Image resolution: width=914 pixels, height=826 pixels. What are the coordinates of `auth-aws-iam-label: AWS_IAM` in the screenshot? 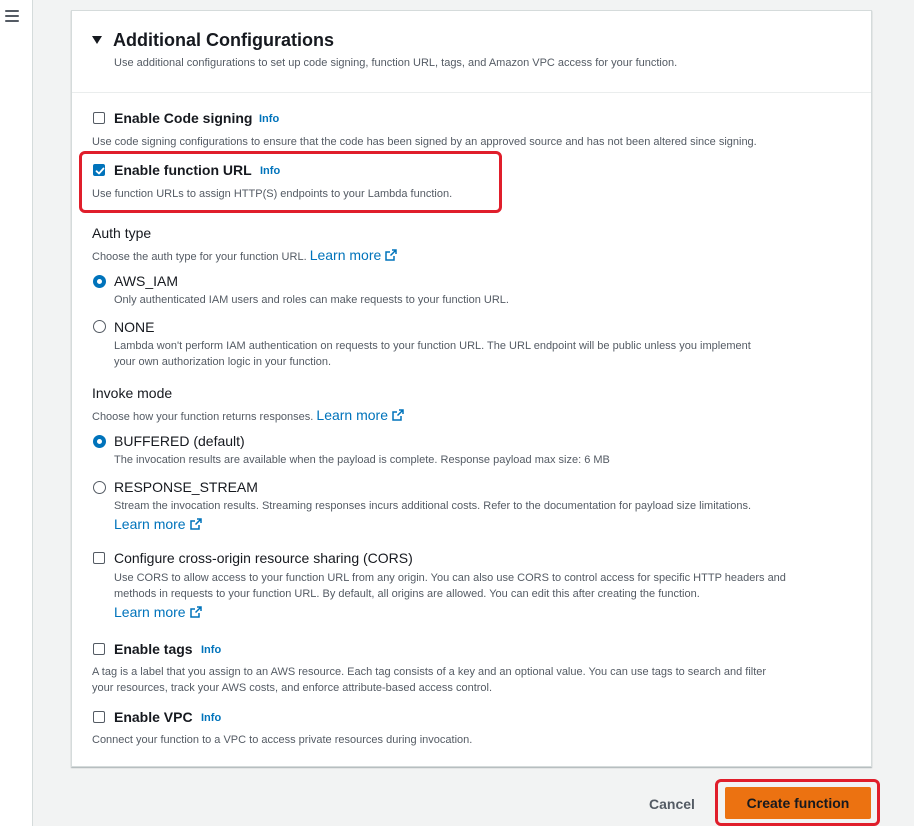 It's located at (146, 281).